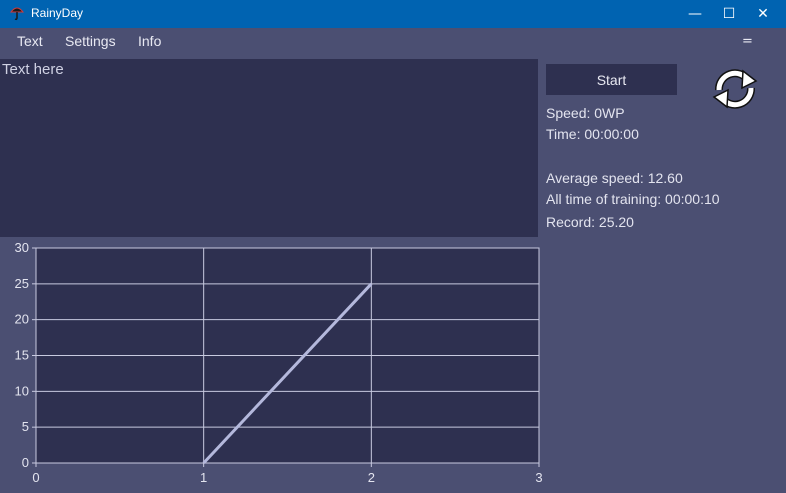  Describe the element at coordinates (633, 199) in the screenshot. I see `all-time-label: All time of training: 00:00:10` at that location.